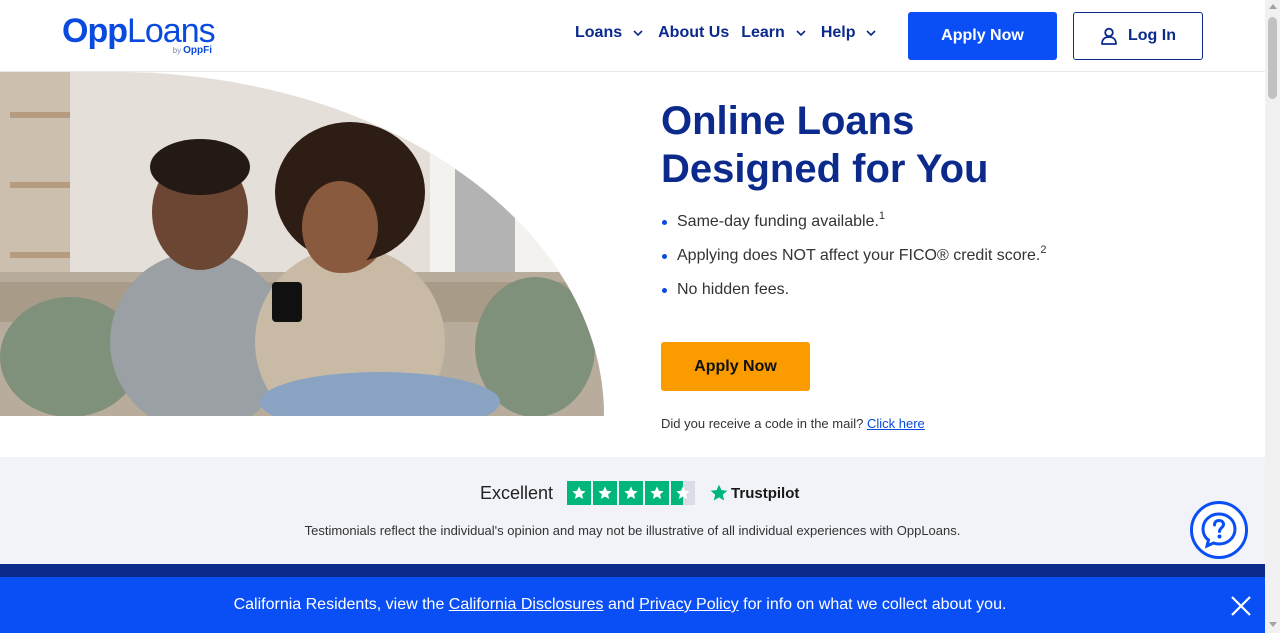 The width and height of the screenshot is (1280, 633). I want to click on nav-learn-label: Learn, so click(763, 32).